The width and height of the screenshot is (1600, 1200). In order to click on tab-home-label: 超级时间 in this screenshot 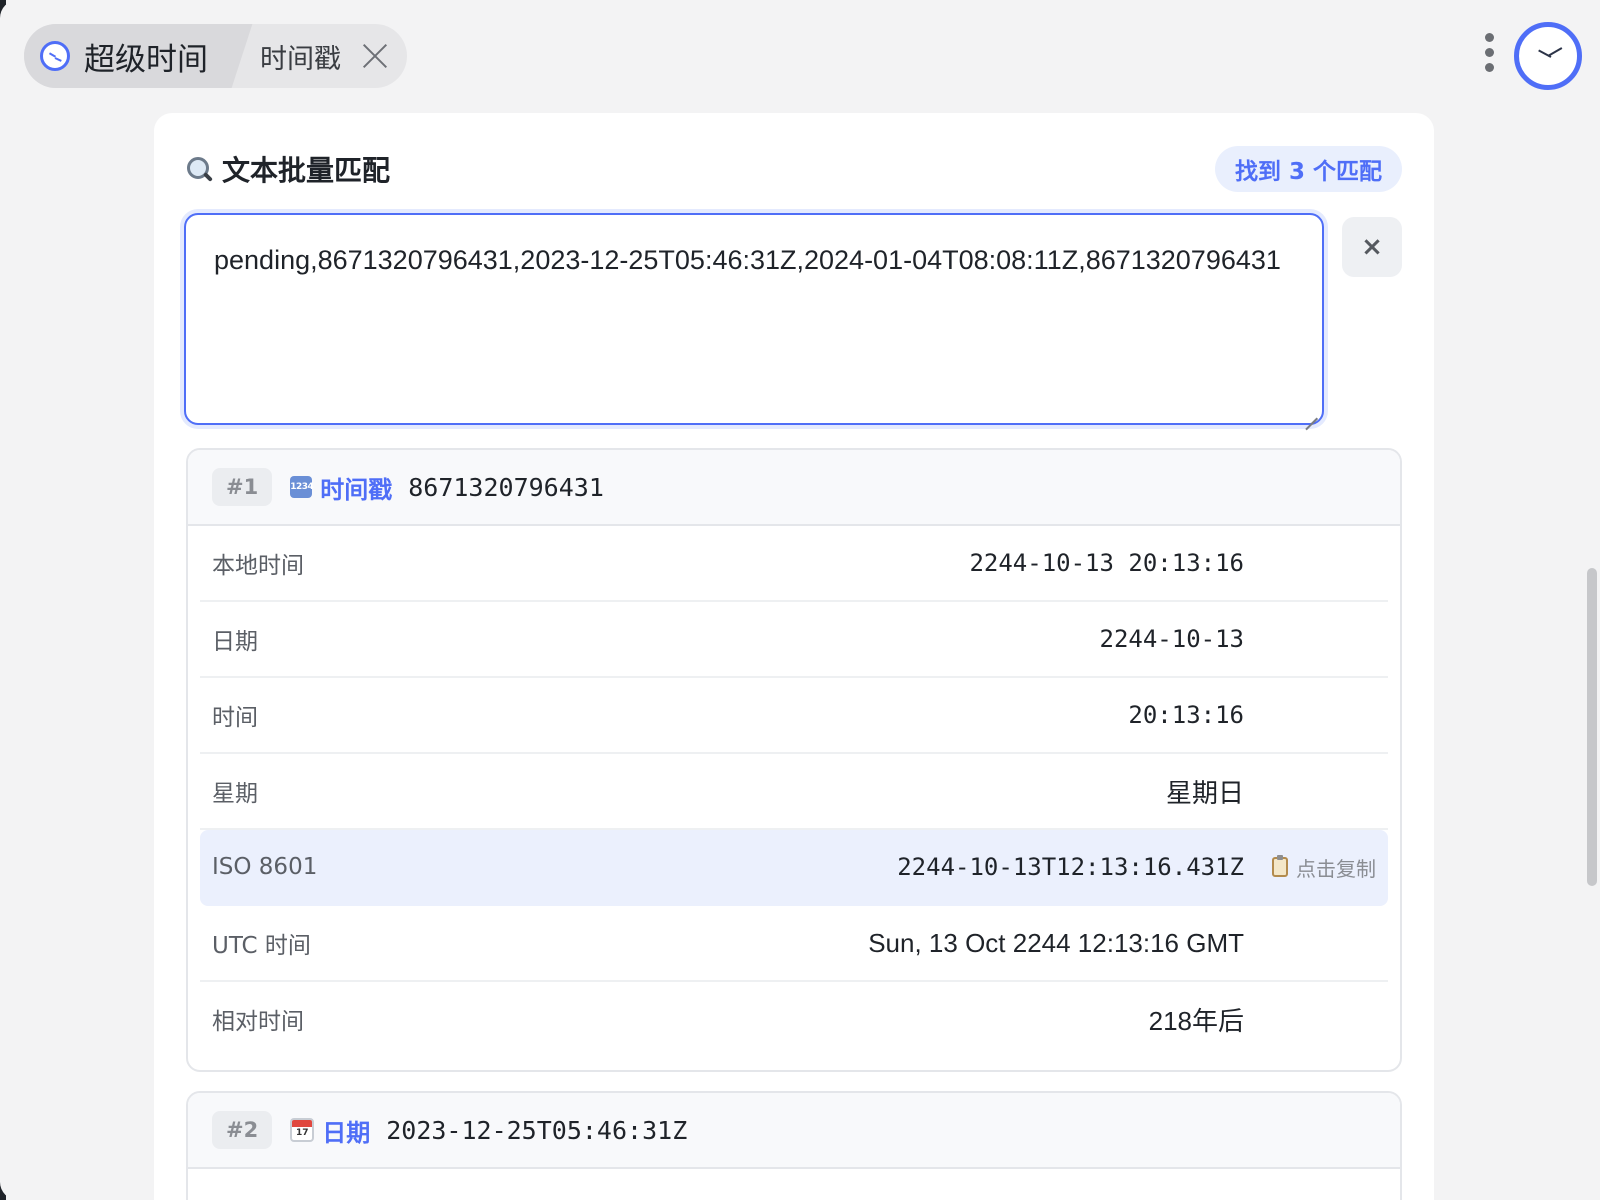, I will do `click(146, 59)`.